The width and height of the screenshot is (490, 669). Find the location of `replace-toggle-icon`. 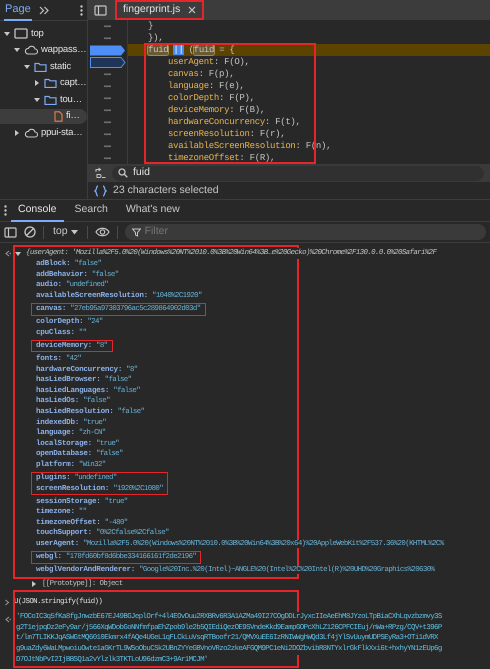

replace-toggle-icon is located at coordinates (100, 173).